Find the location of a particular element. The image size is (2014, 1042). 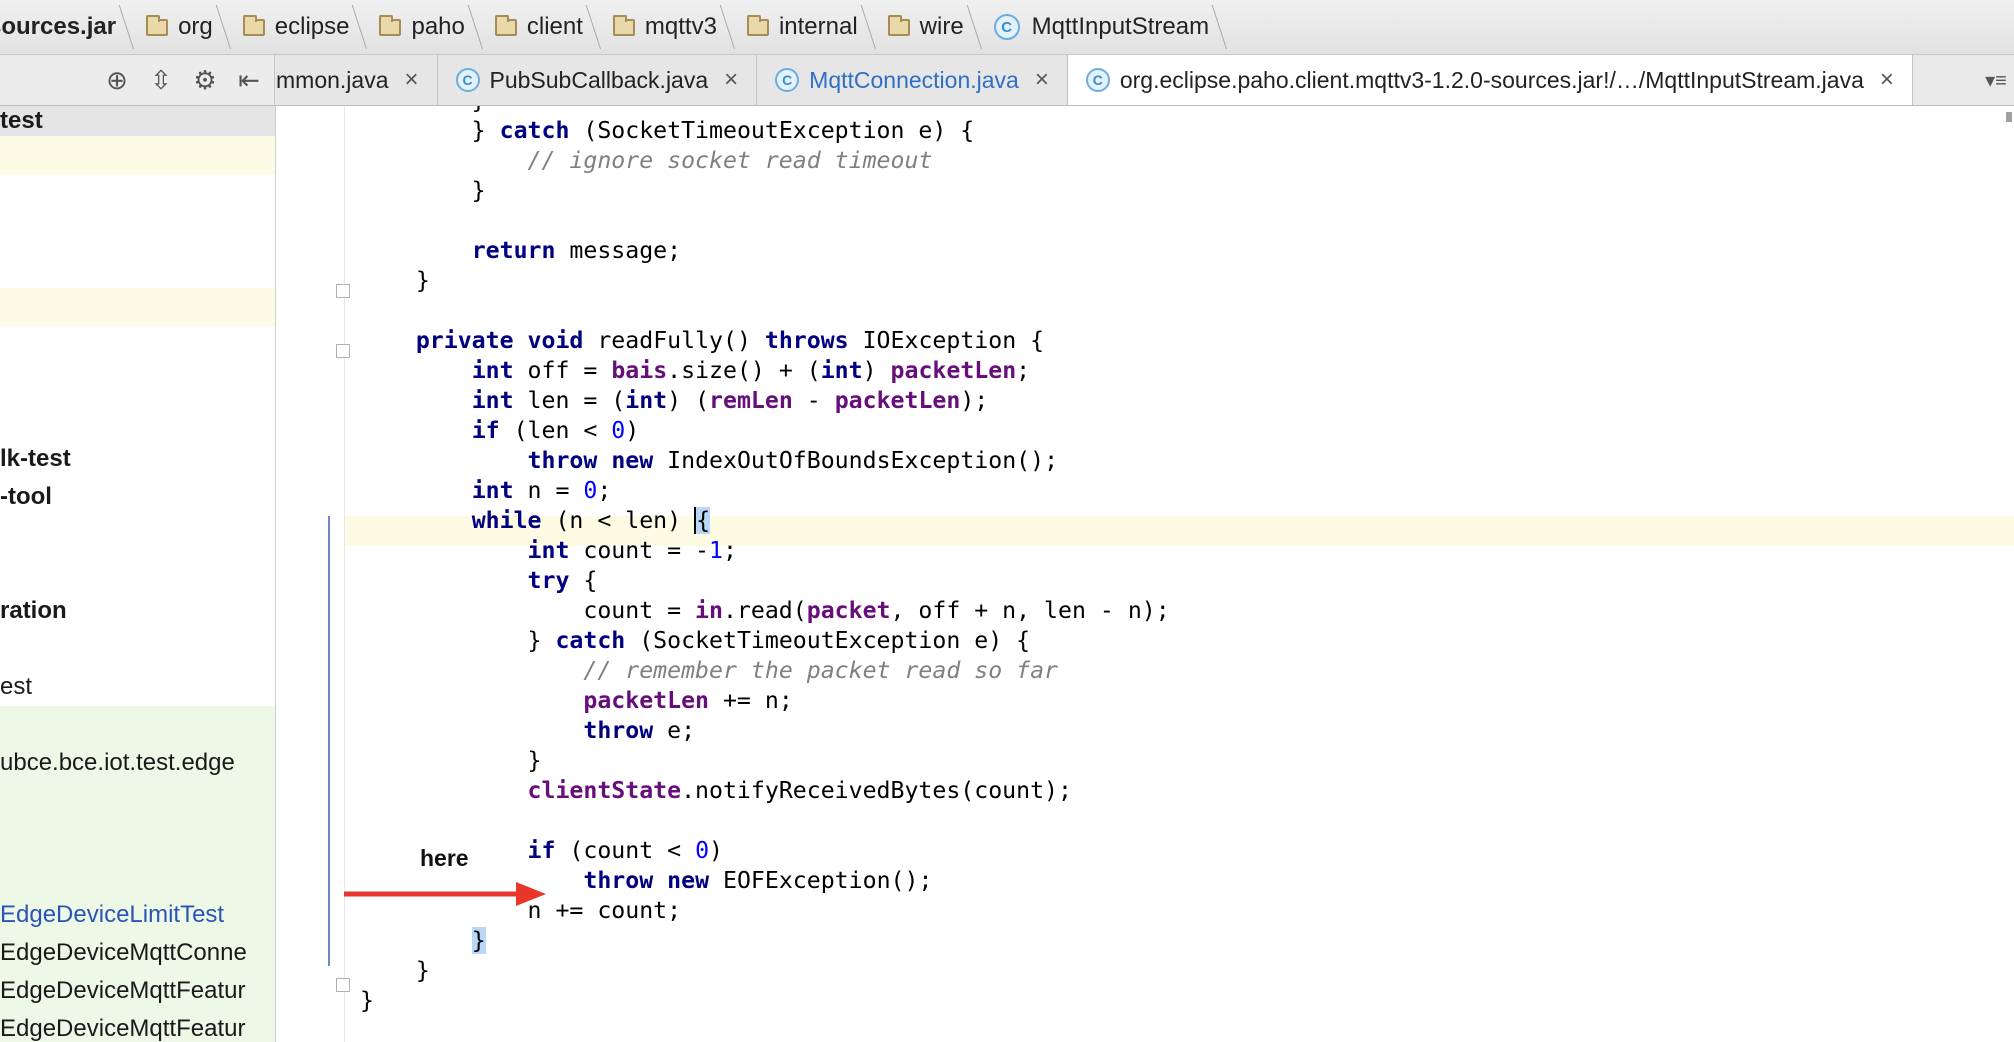

tab-pubsubcallback: C PubSubCallback.java × is located at coordinates (597, 80).